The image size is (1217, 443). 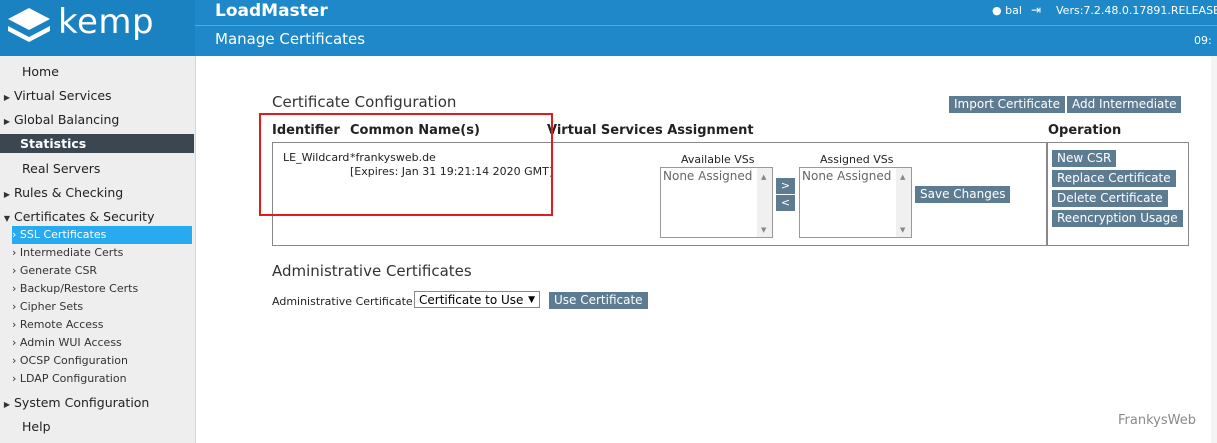 I want to click on highlight-annotation-box, so click(x=406, y=164).